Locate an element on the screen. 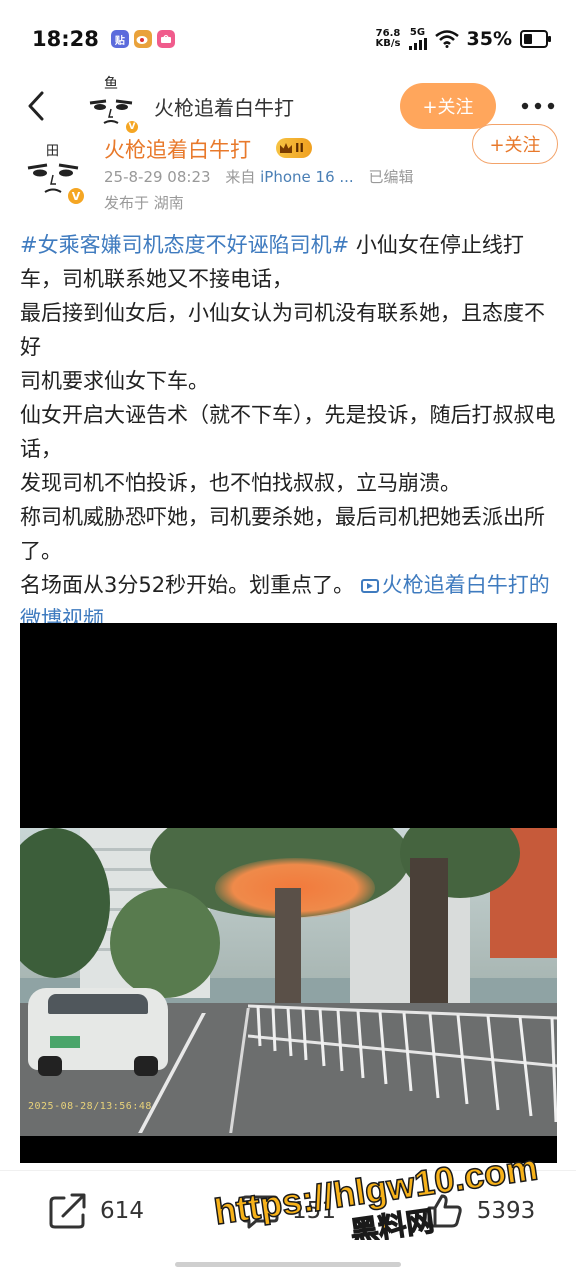 This screenshot has width=576, height=1280. text-line: 仙女开启大诬告术（就不下车），先是投诉，随后打叔叔电话， is located at coordinates (288, 432).